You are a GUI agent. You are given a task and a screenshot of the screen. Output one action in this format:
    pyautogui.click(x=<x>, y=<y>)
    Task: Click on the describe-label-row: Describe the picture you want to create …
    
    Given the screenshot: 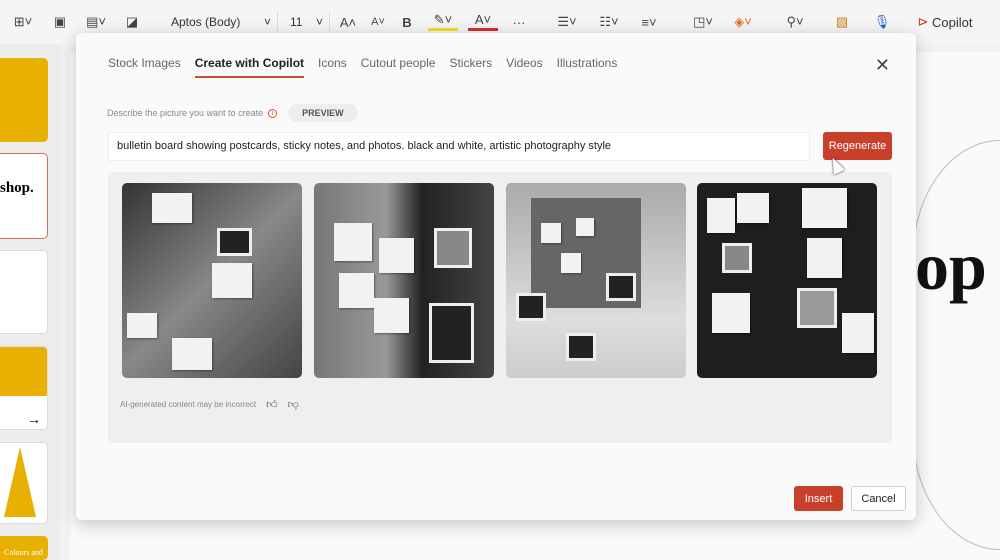 What is the action you would take?
    pyautogui.click(x=232, y=113)
    